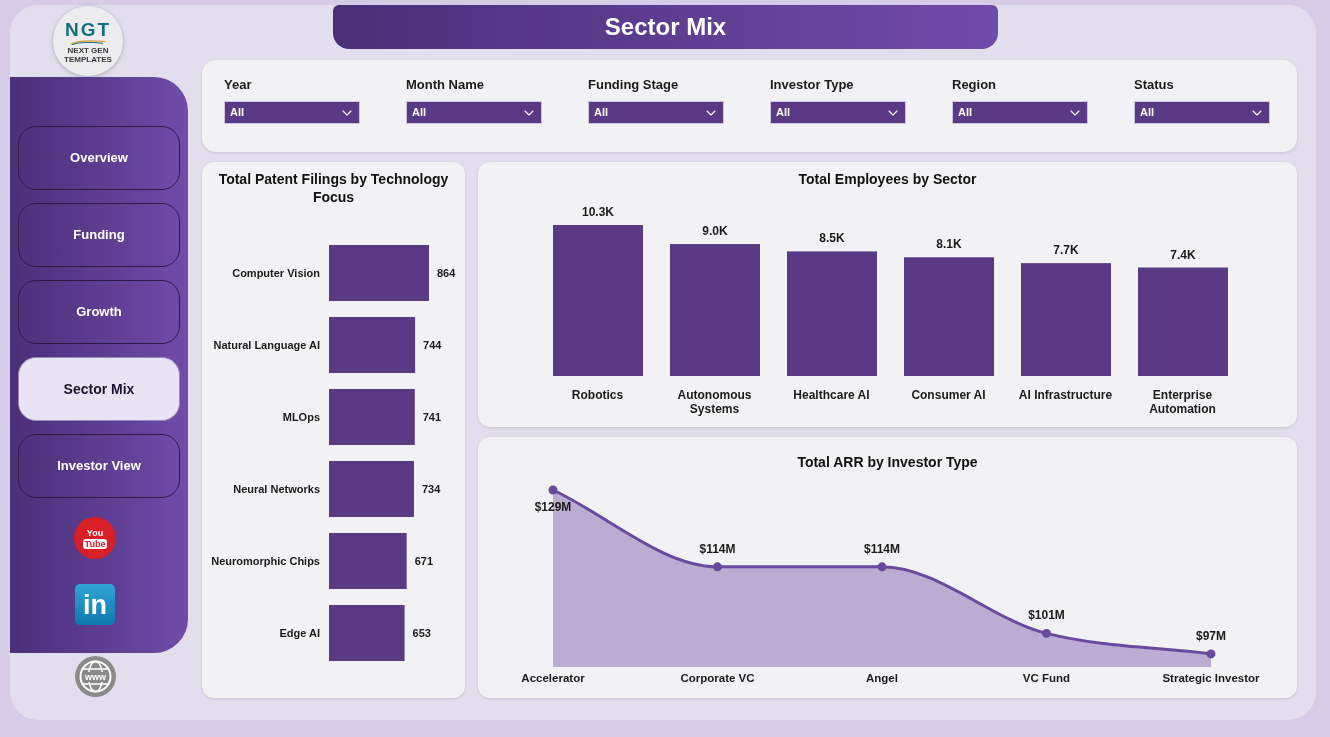  Describe the element at coordinates (99, 466) in the screenshot. I see `nav-button: Investor View` at that location.